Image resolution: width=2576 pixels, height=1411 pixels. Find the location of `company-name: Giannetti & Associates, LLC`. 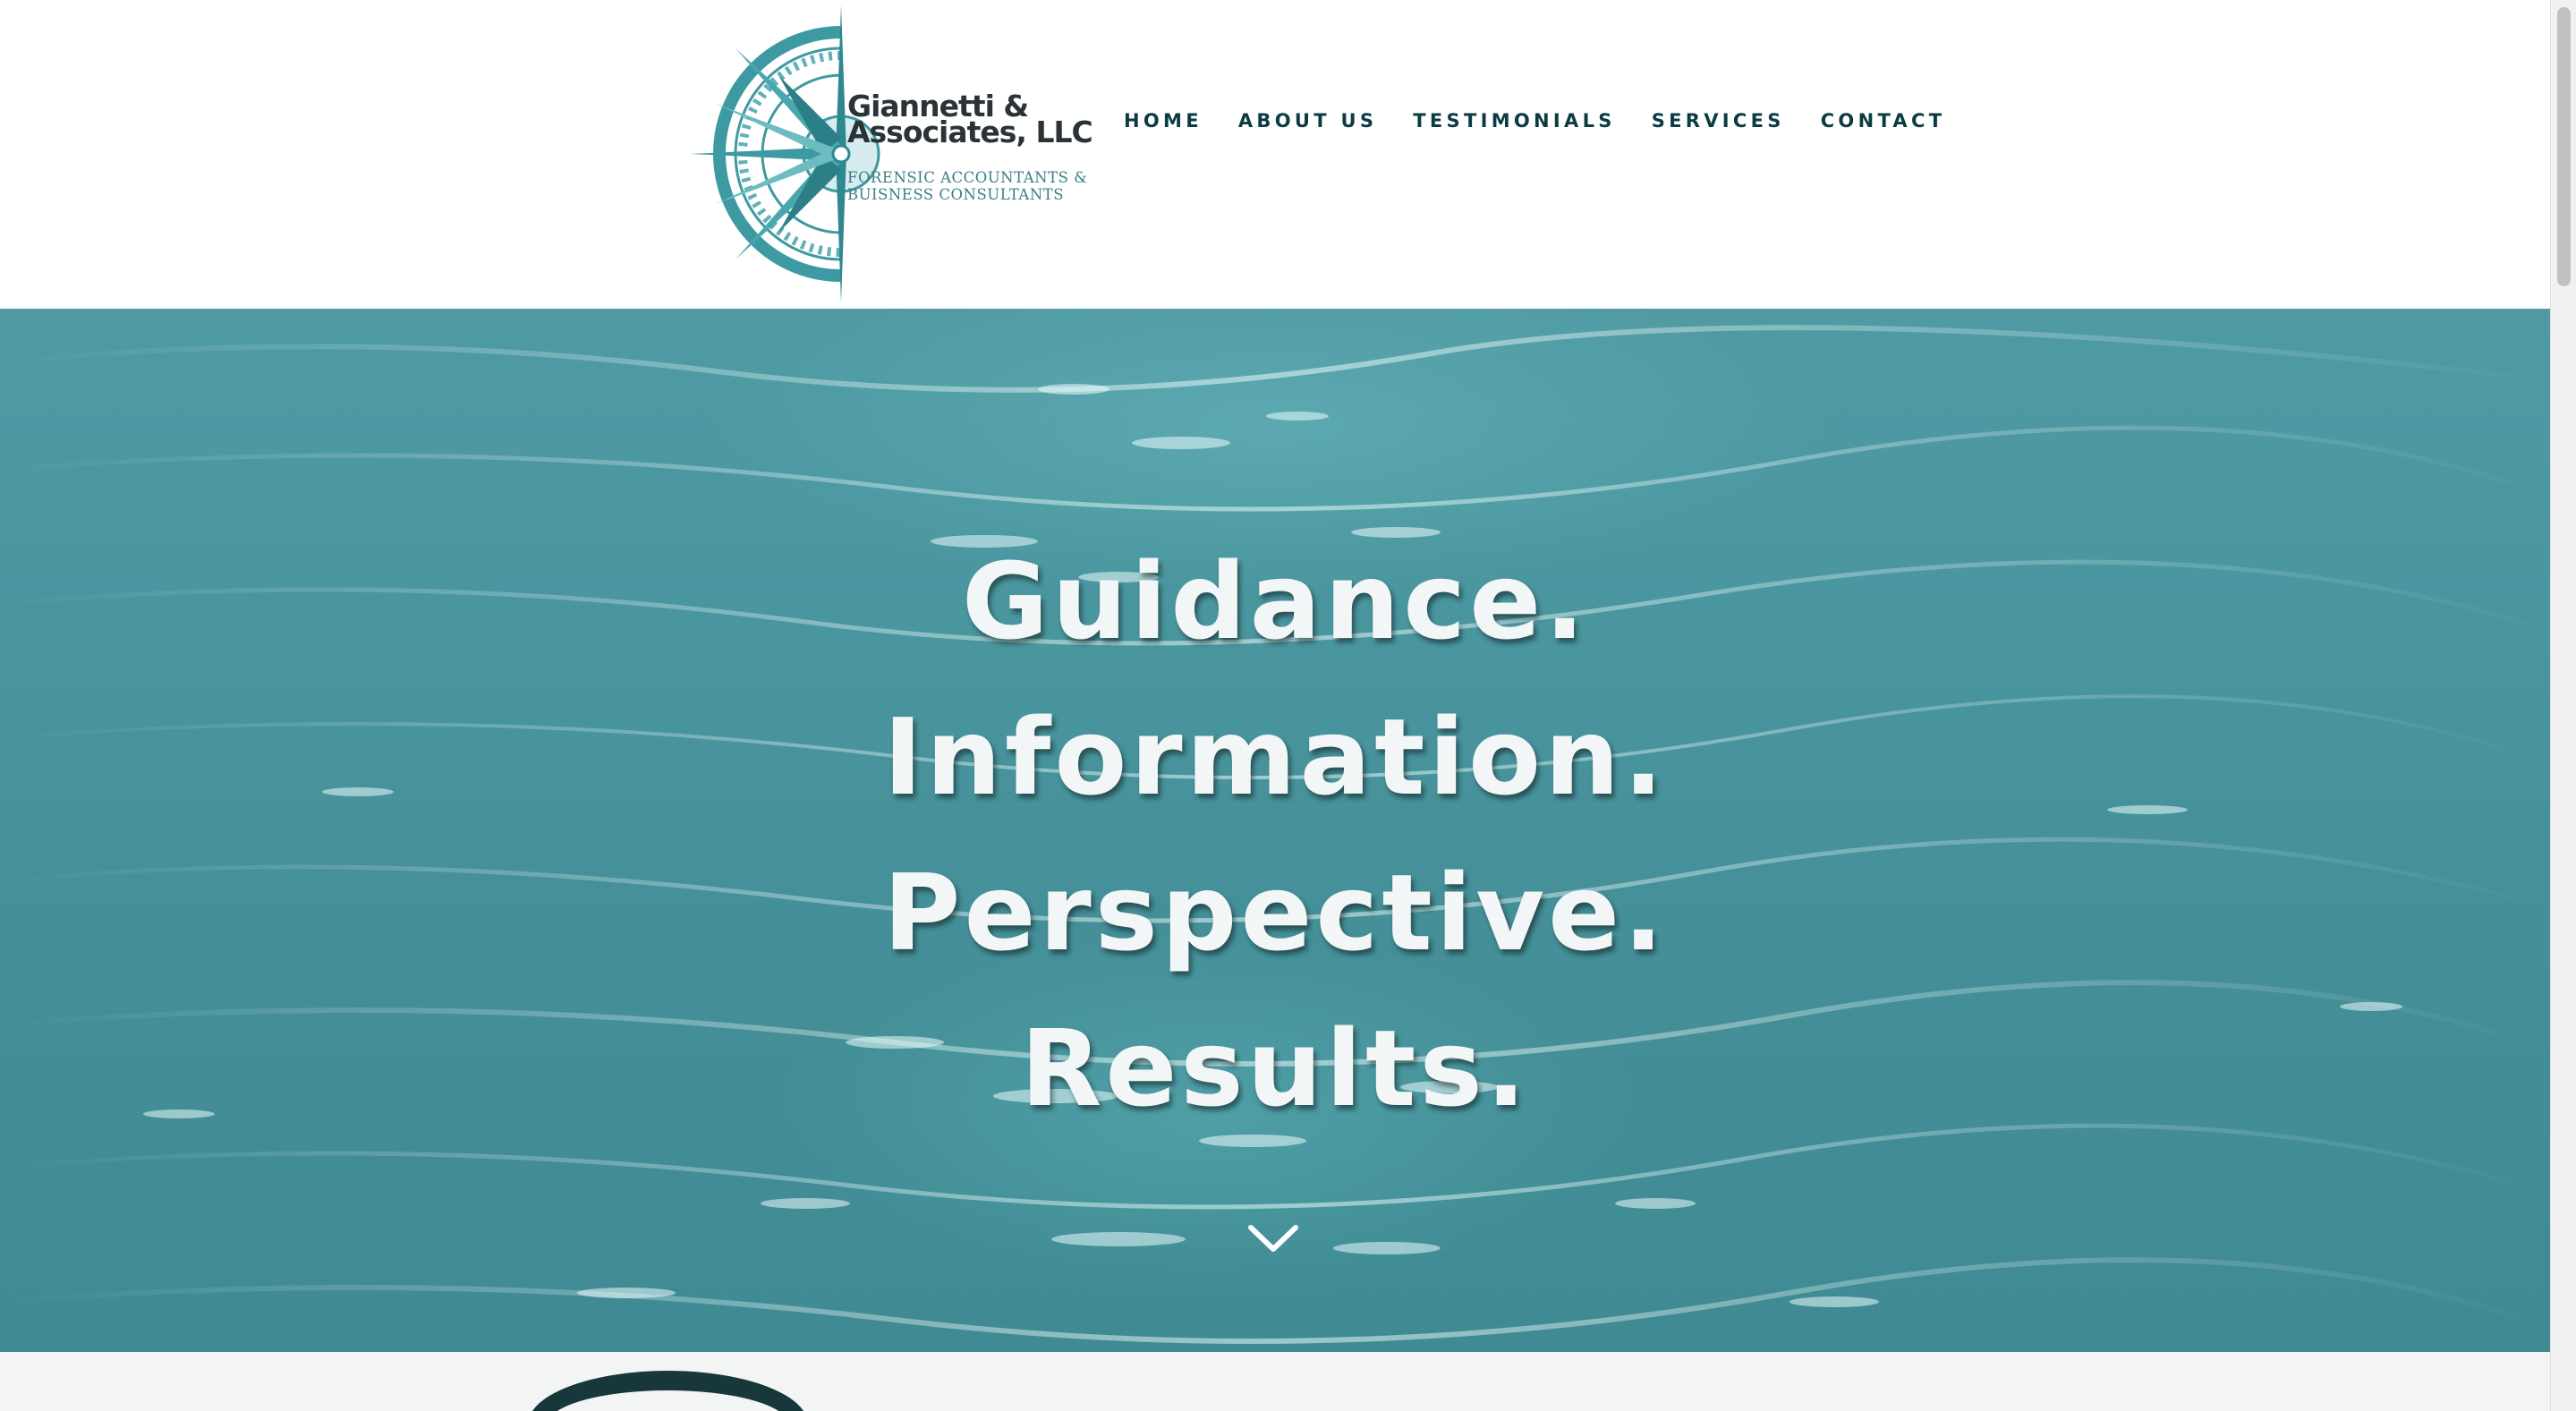

company-name: Giannetti & Associates, LLC is located at coordinates (981, 120).